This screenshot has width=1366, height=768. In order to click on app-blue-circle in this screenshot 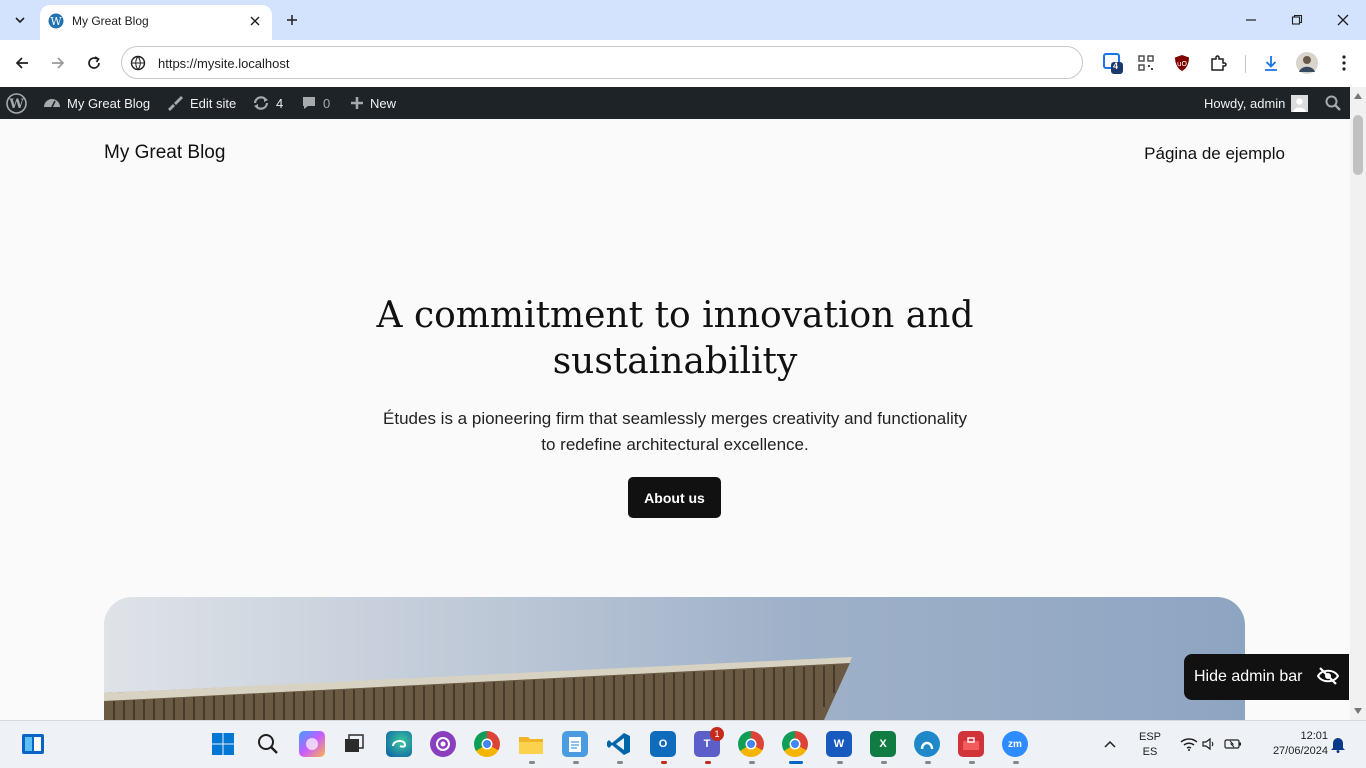, I will do `click(927, 744)`.